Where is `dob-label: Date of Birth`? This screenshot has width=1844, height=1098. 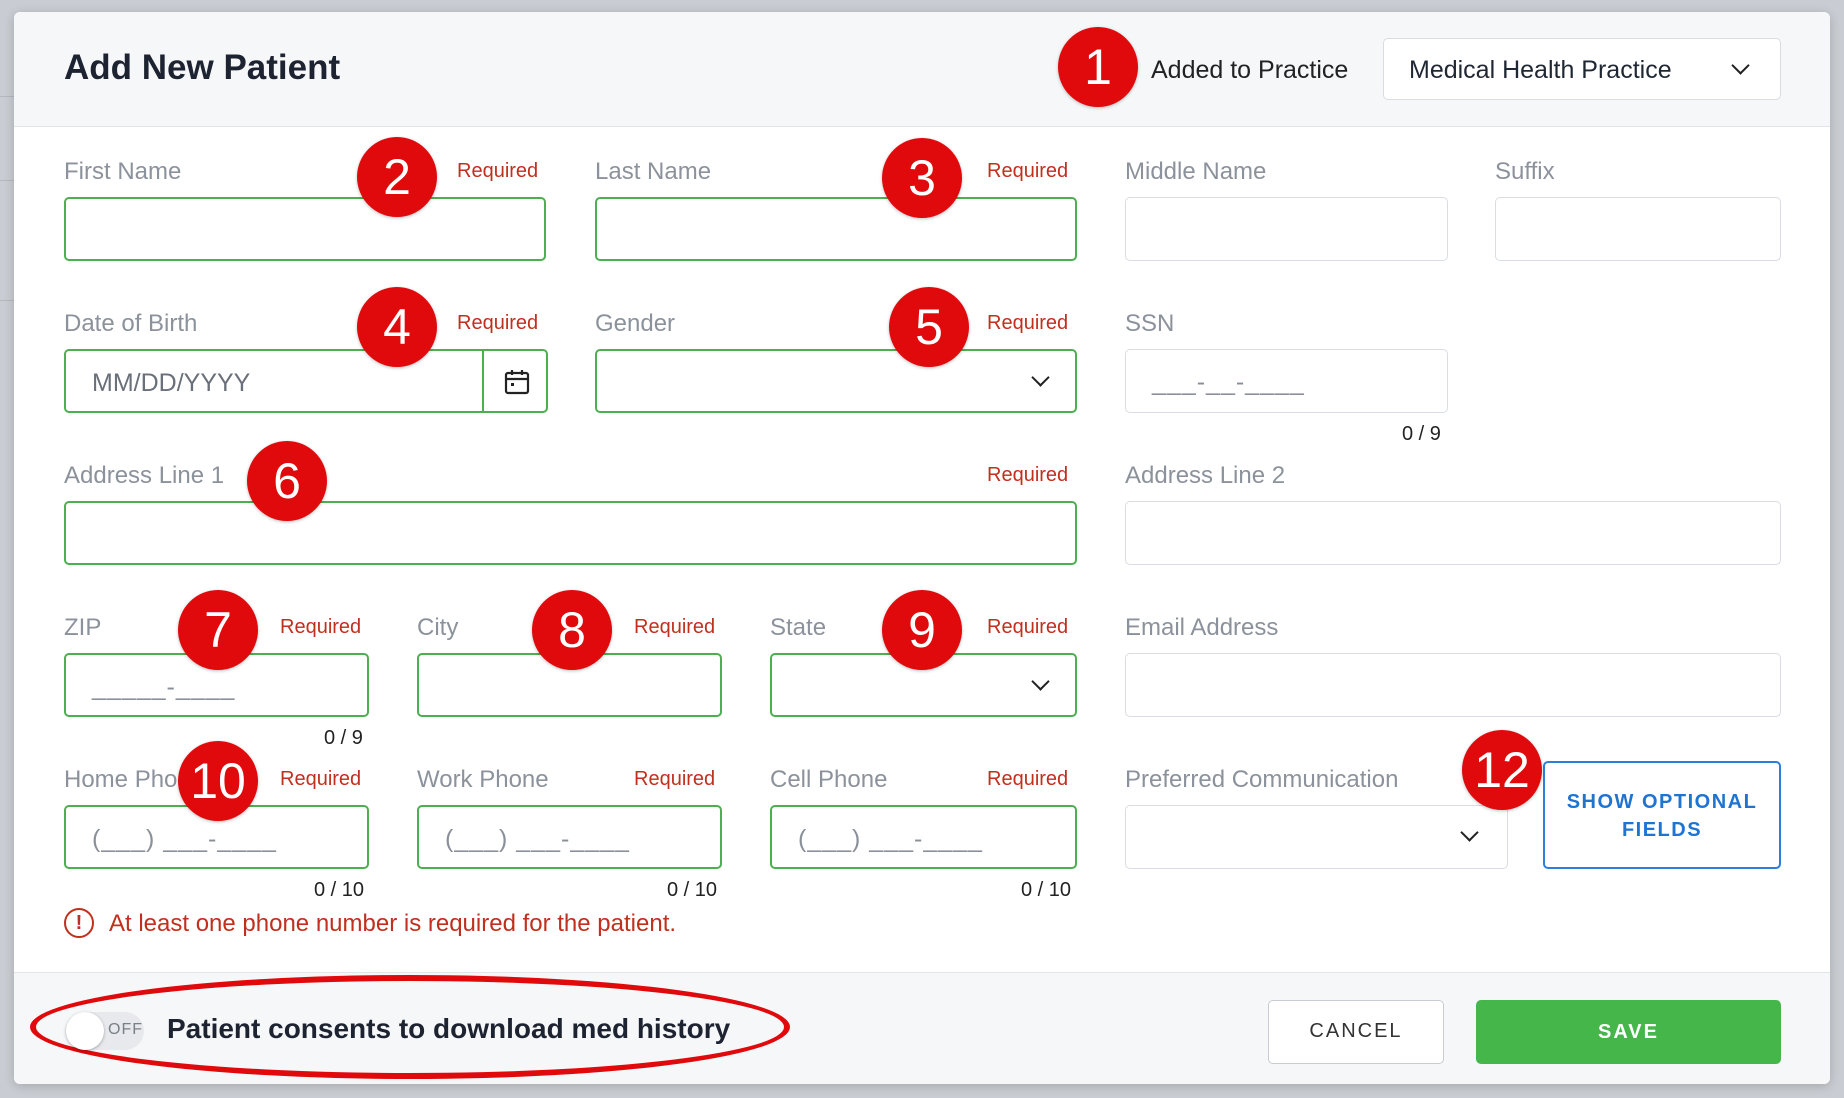 dob-label: Date of Birth is located at coordinates (131, 323).